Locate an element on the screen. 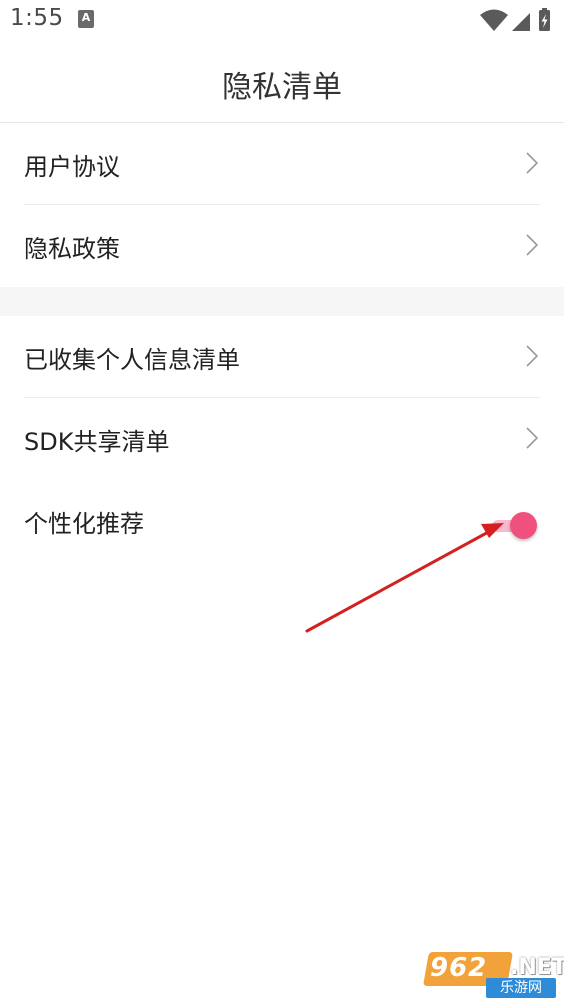 This screenshot has width=564, height=1004. signal-icon is located at coordinates (521, 22).